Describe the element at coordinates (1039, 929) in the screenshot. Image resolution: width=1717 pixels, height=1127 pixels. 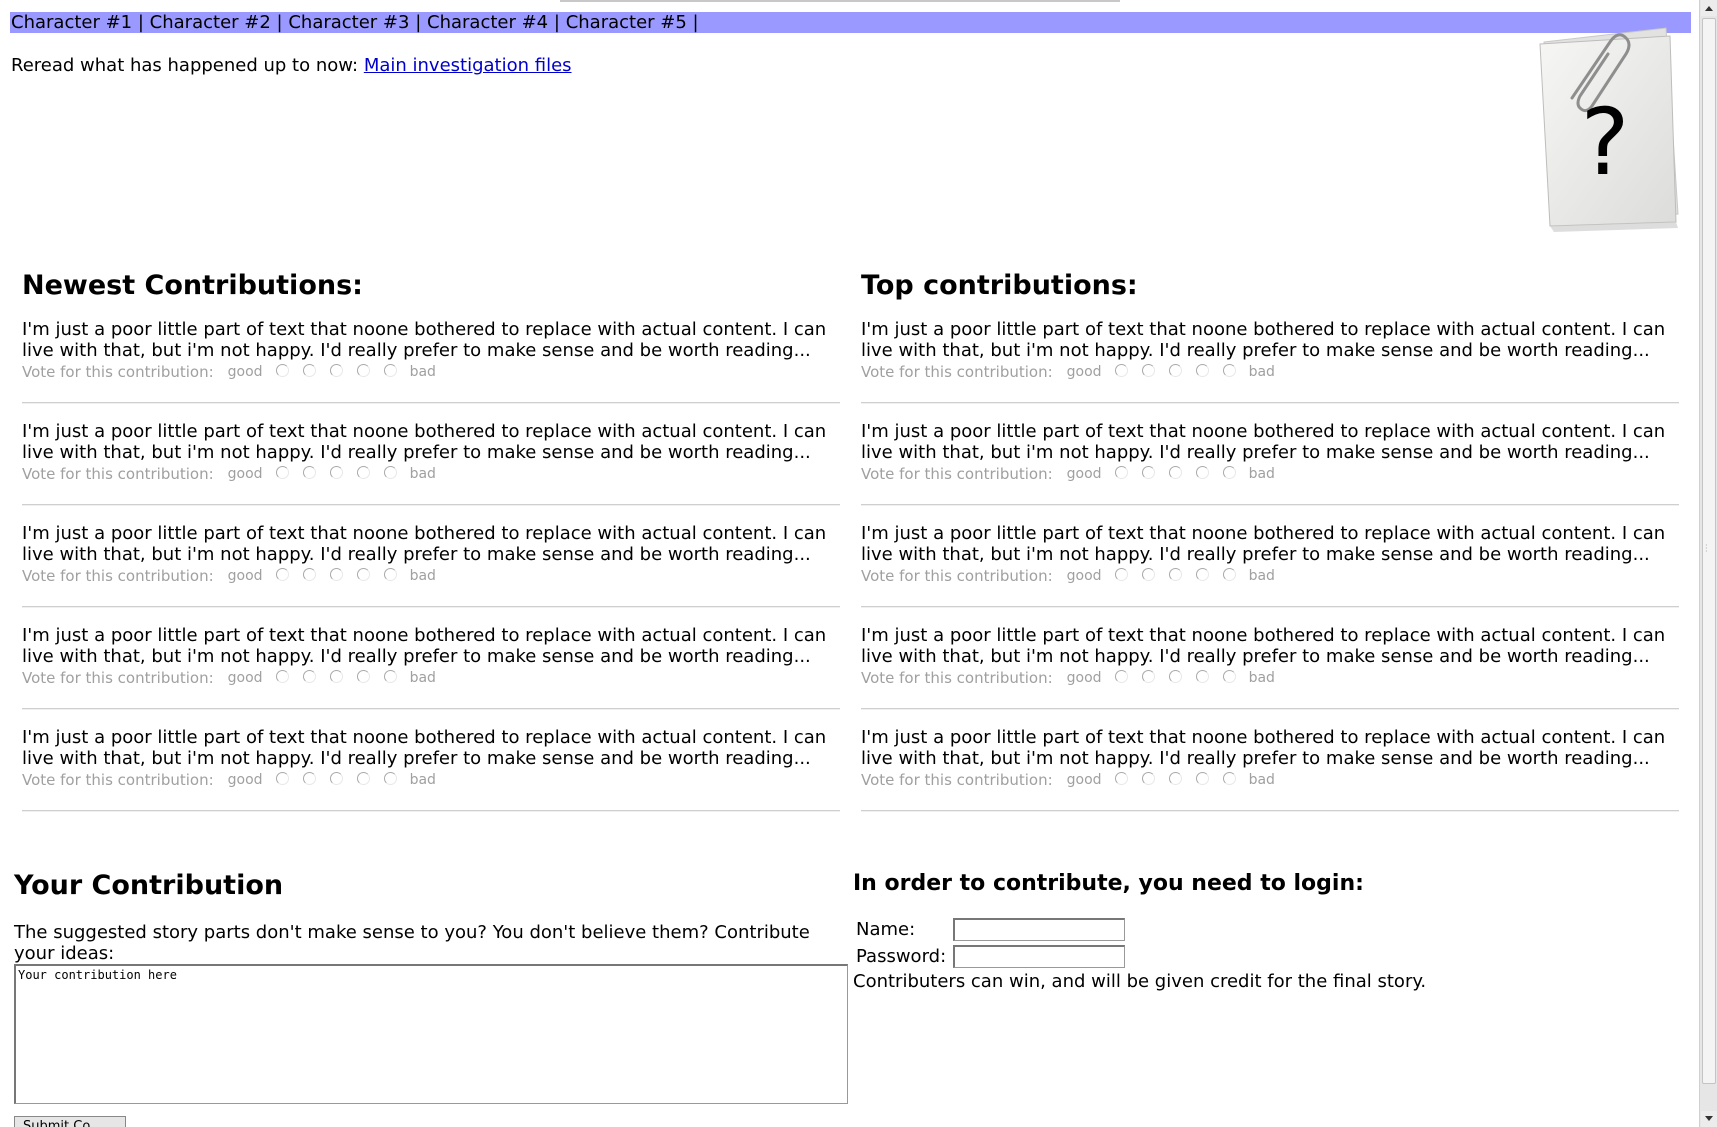
I see `name-field` at that location.